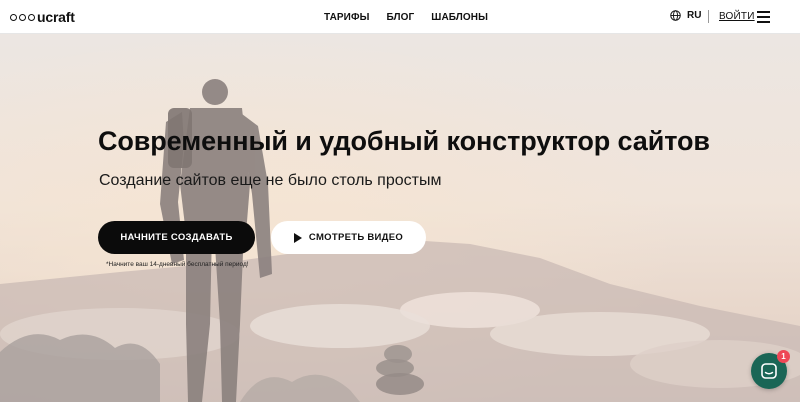  What do you see at coordinates (685, 15) in the screenshot?
I see `language-selector: RU` at bounding box center [685, 15].